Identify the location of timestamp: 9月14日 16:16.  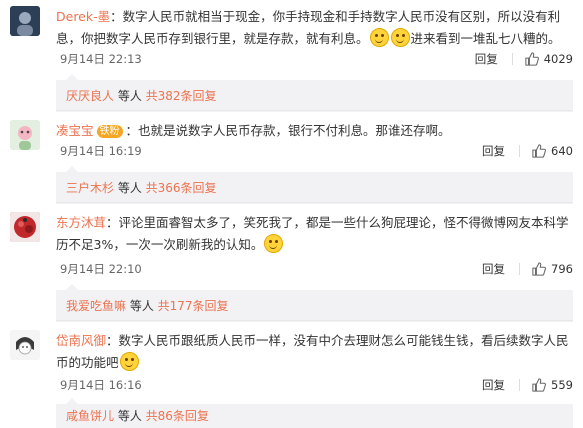
(101, 385).